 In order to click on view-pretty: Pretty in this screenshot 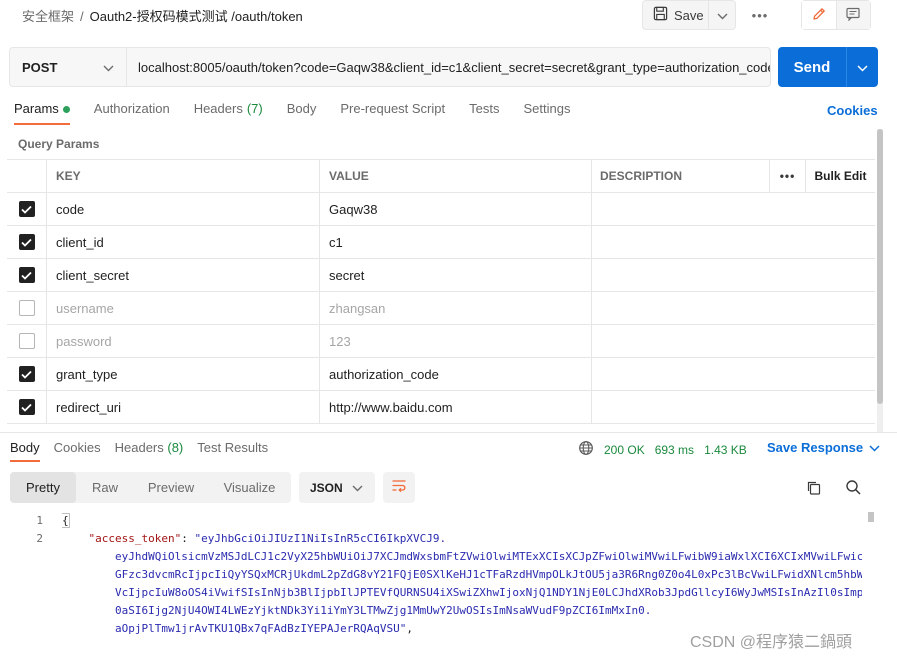, I will do `click(43, 487)`.